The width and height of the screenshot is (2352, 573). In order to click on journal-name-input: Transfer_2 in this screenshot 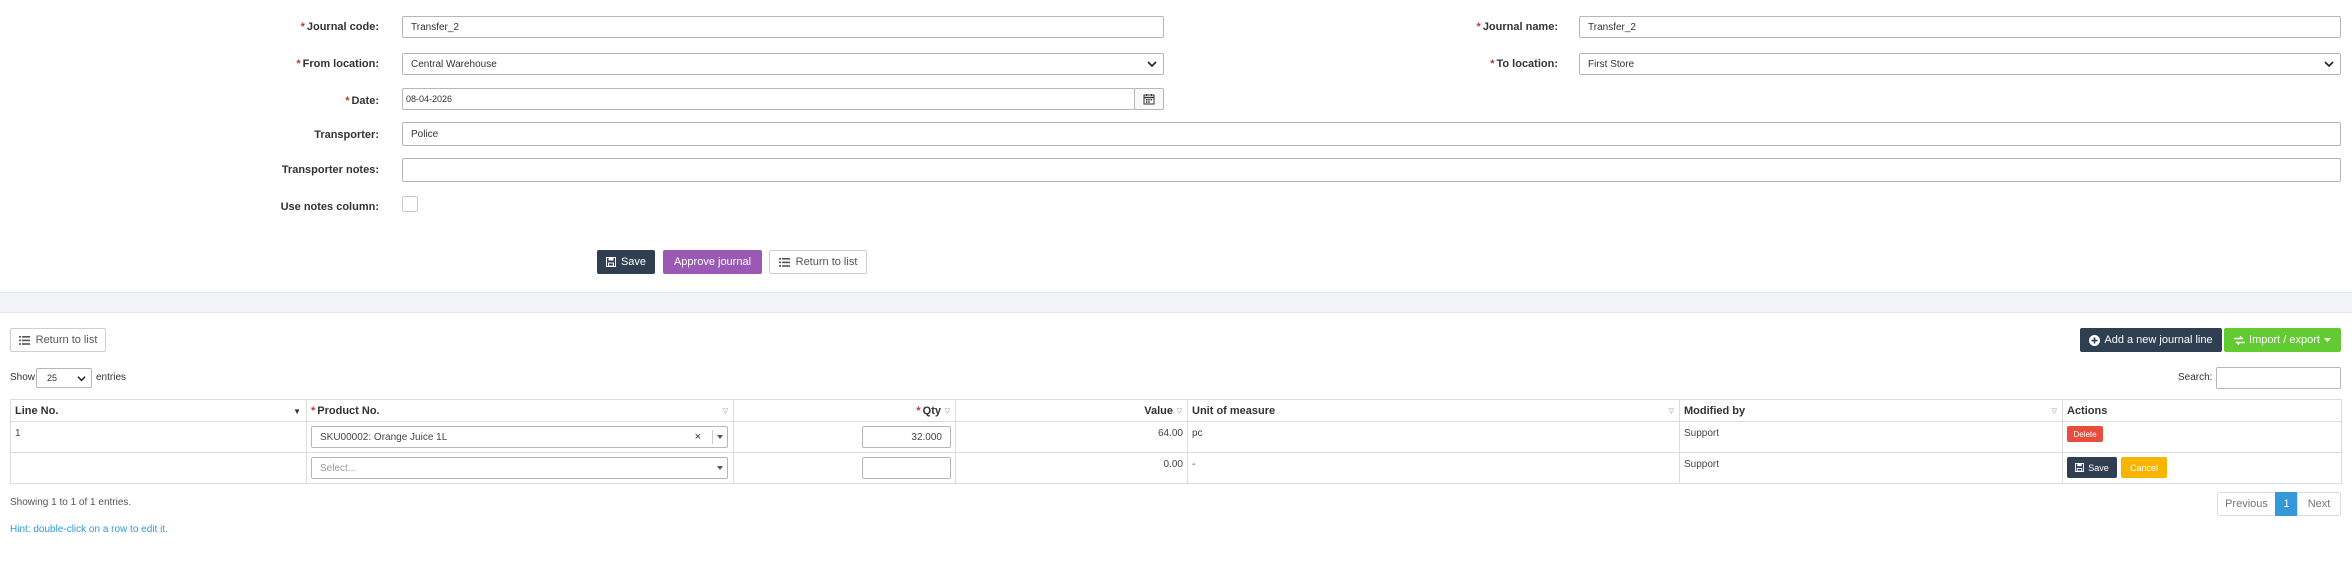, I will do `click(1960, 27)`.